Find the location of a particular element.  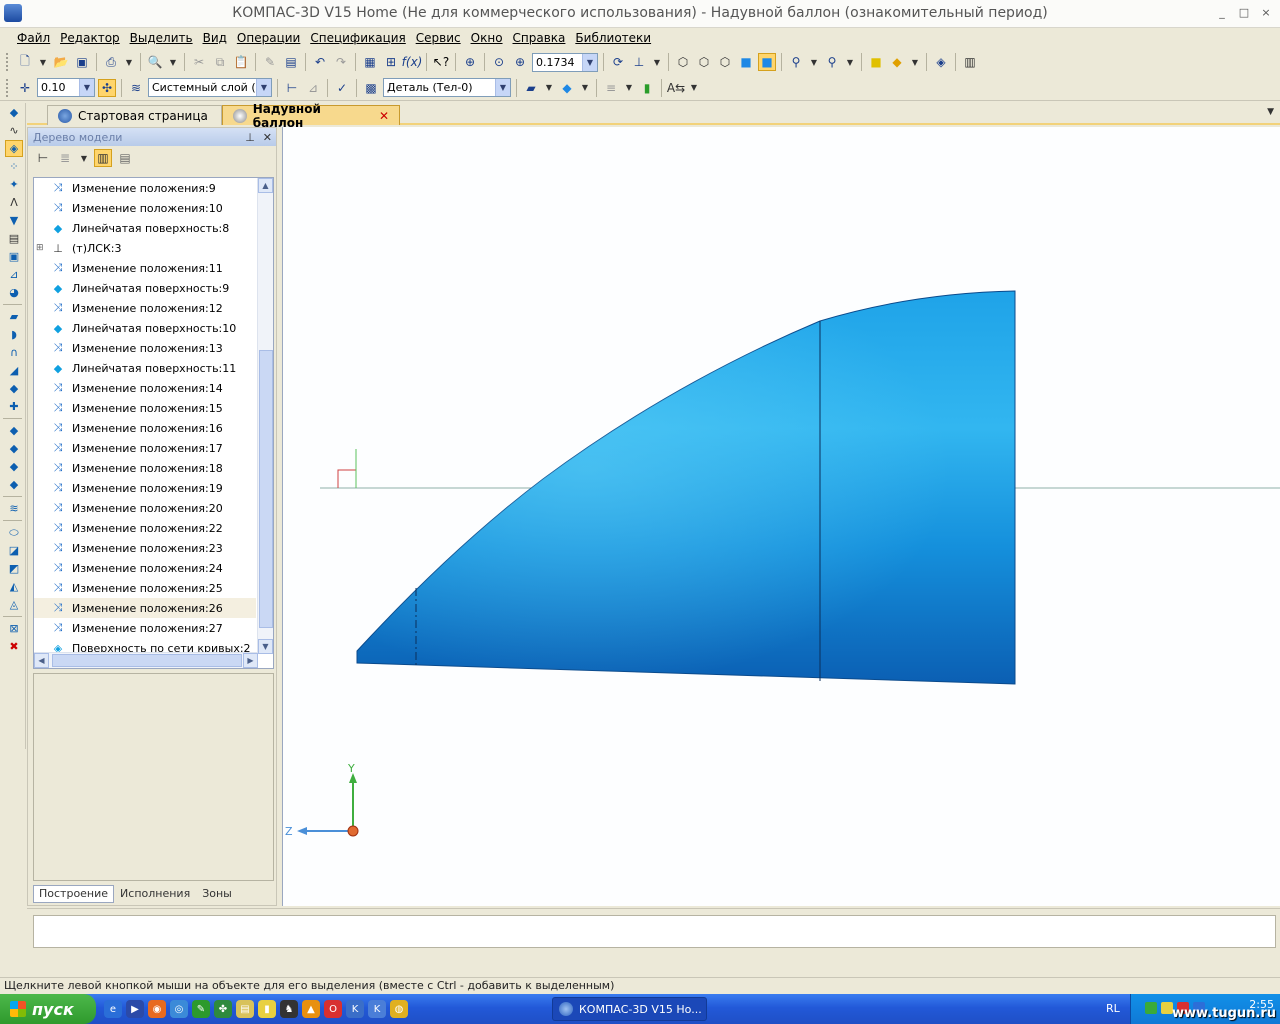

menu-libraries: Библиотеки is located at coordinates (613, 38).